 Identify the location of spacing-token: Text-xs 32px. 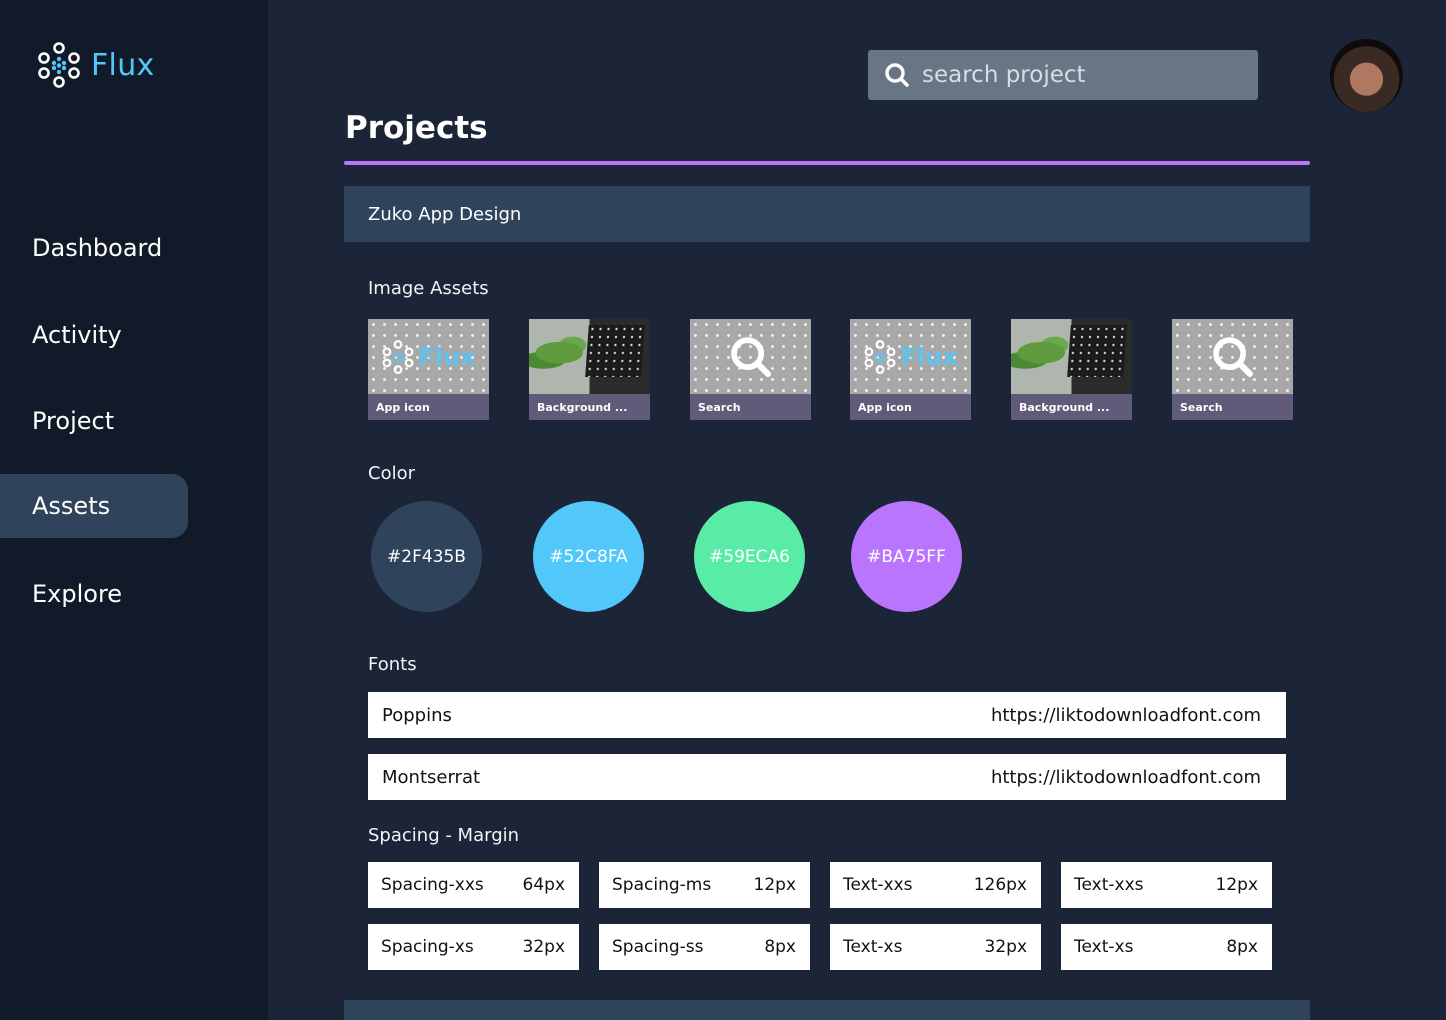
(935, 947).